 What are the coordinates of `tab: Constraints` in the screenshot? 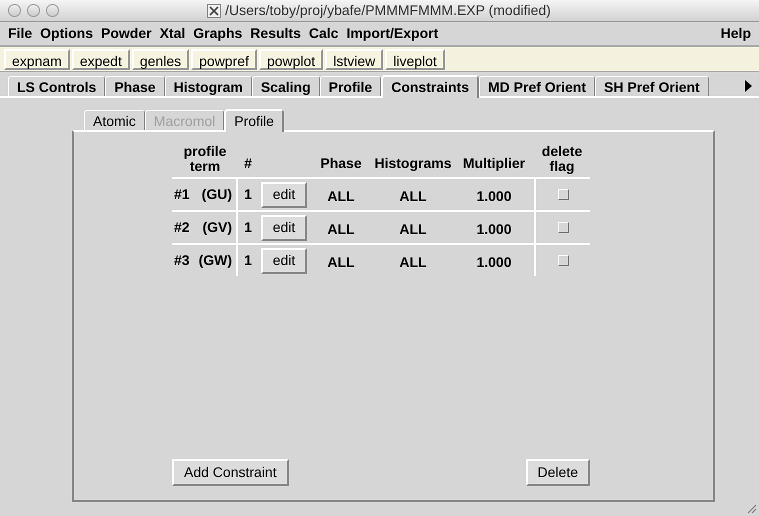 It's located at (430, 86).